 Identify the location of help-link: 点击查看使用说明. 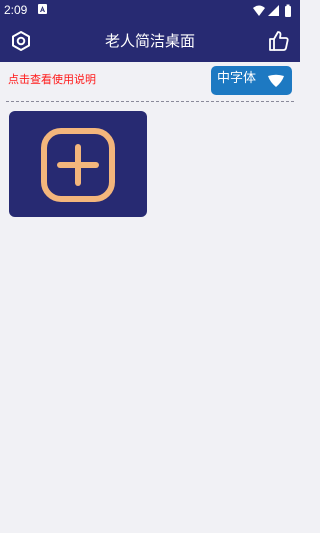
(52, 80).